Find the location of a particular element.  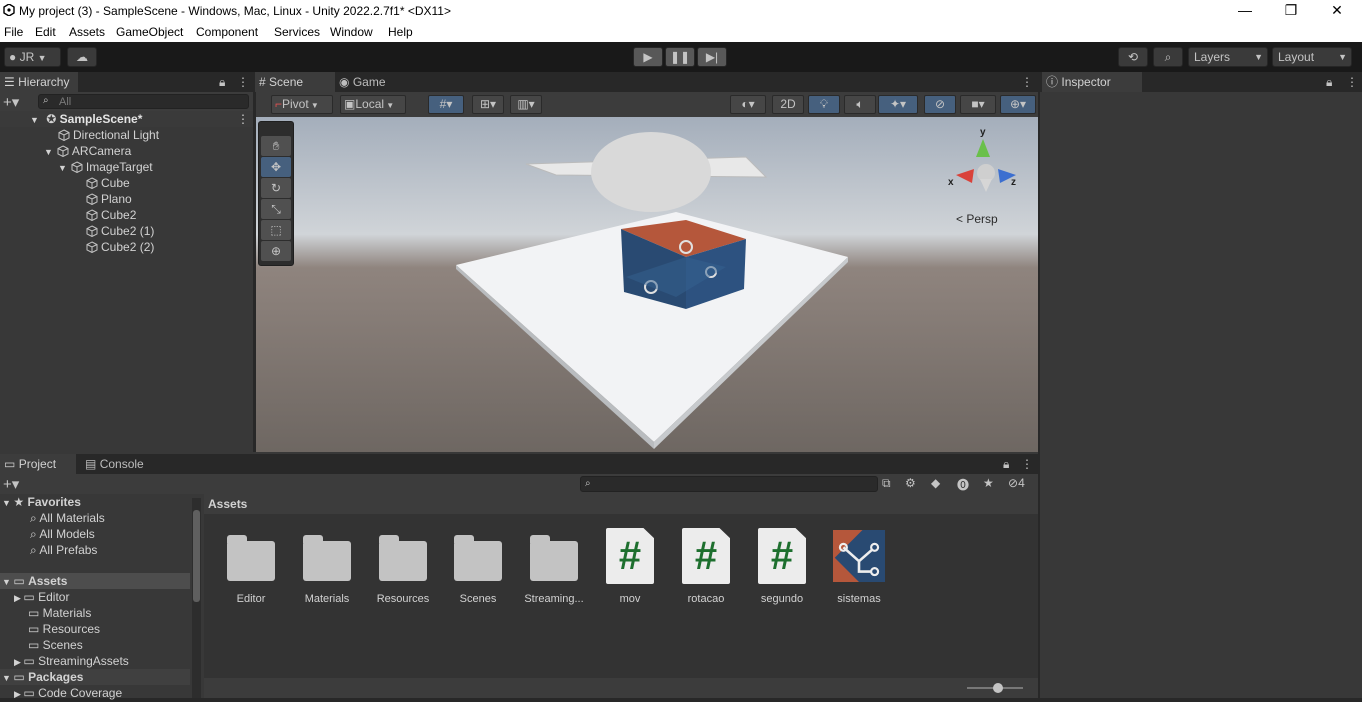

hand-tool: ✋︎ is located at coordinates (276, 146).